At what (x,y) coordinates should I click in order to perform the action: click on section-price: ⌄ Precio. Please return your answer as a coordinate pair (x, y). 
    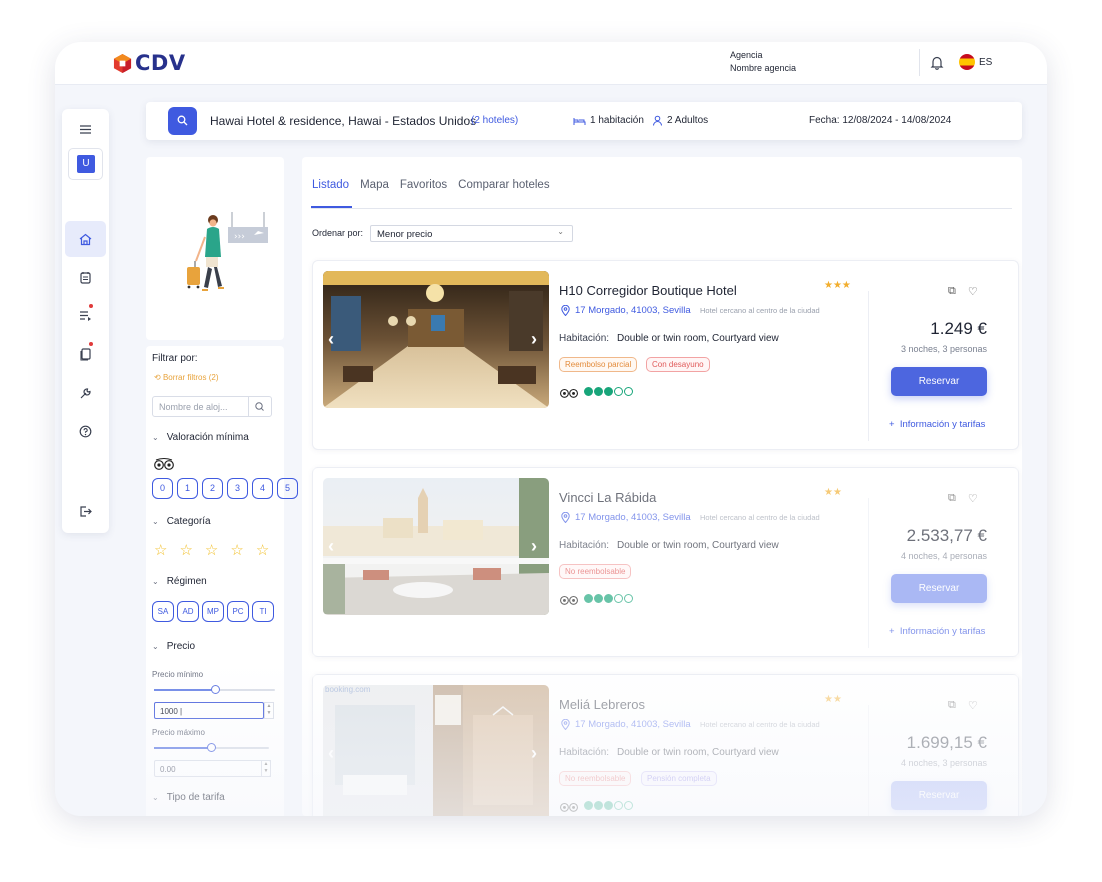
    Looking at the image, I should click on (173, 646).